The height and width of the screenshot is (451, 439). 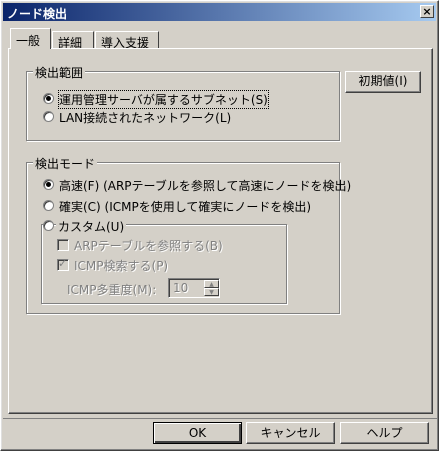 I want to click on lan-radio, so click(x=48, y=116).